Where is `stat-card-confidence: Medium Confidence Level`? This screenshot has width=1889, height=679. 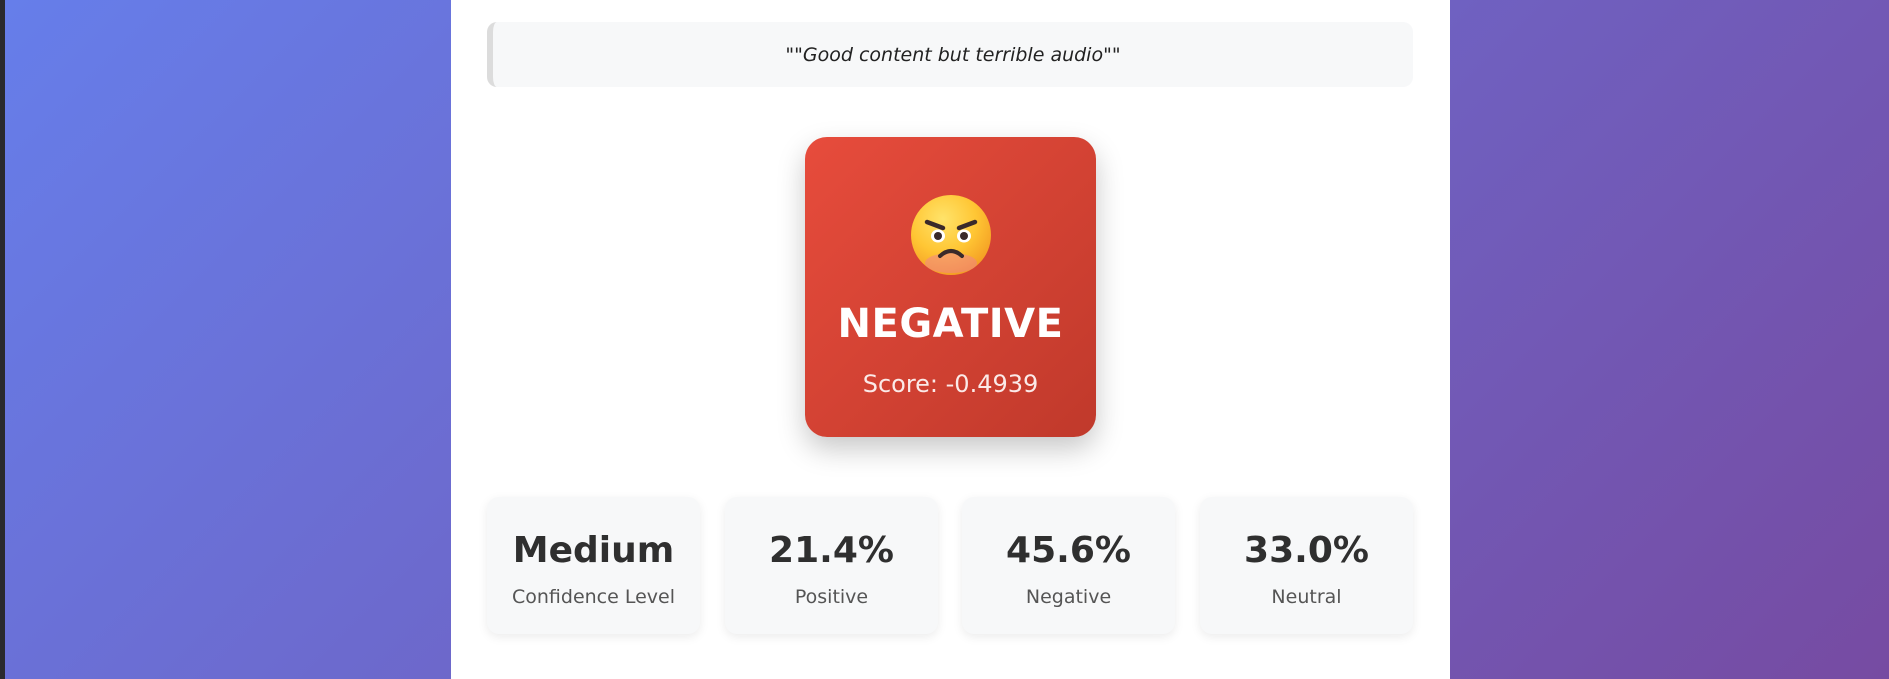
stat-card-confidence: Medium Confidence Level is located at coordinates (593, 565).